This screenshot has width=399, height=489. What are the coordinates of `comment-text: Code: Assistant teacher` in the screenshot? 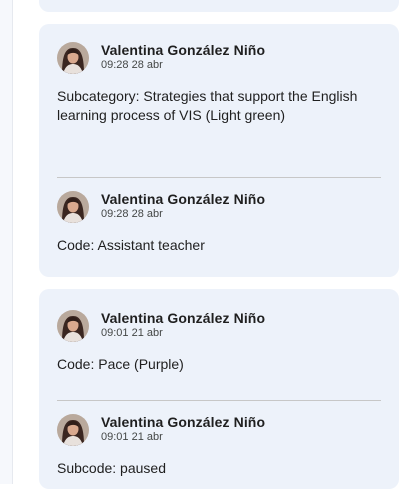 It's located at (131, 245).